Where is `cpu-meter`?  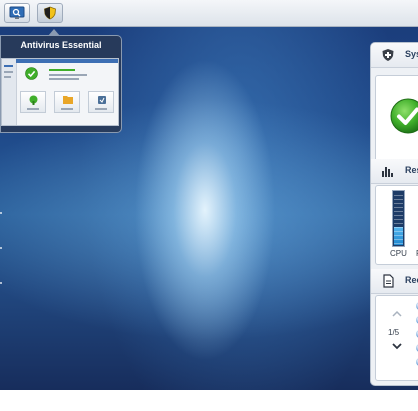 cpu-meter is located at coordinates (398, 218).